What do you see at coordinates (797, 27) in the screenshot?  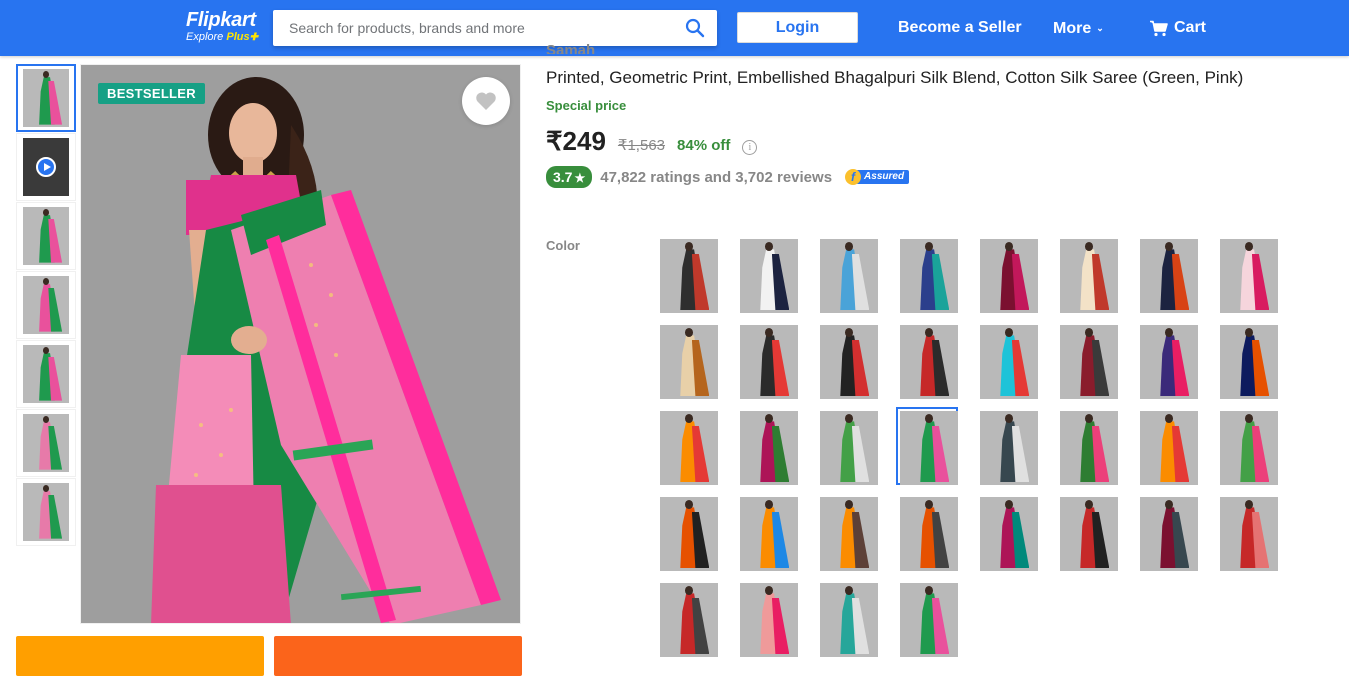 I see `login-button: Login` at bounding box center [797, 27].